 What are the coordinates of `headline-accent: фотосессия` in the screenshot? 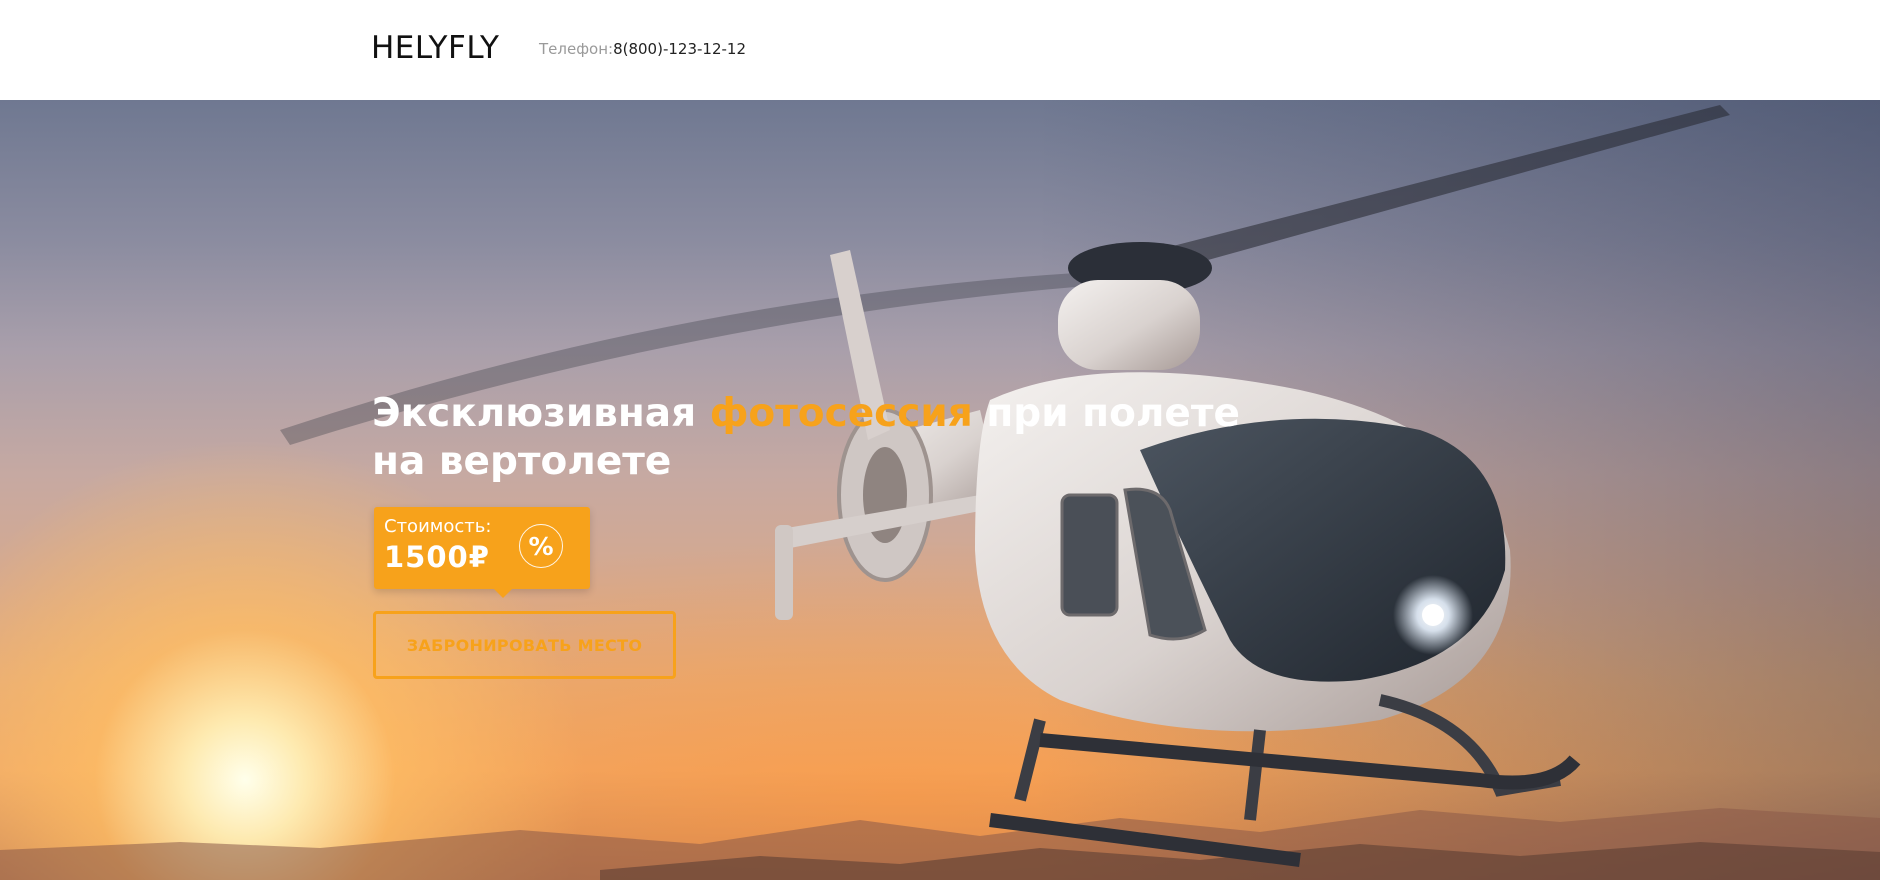 It's located at (841, 413).